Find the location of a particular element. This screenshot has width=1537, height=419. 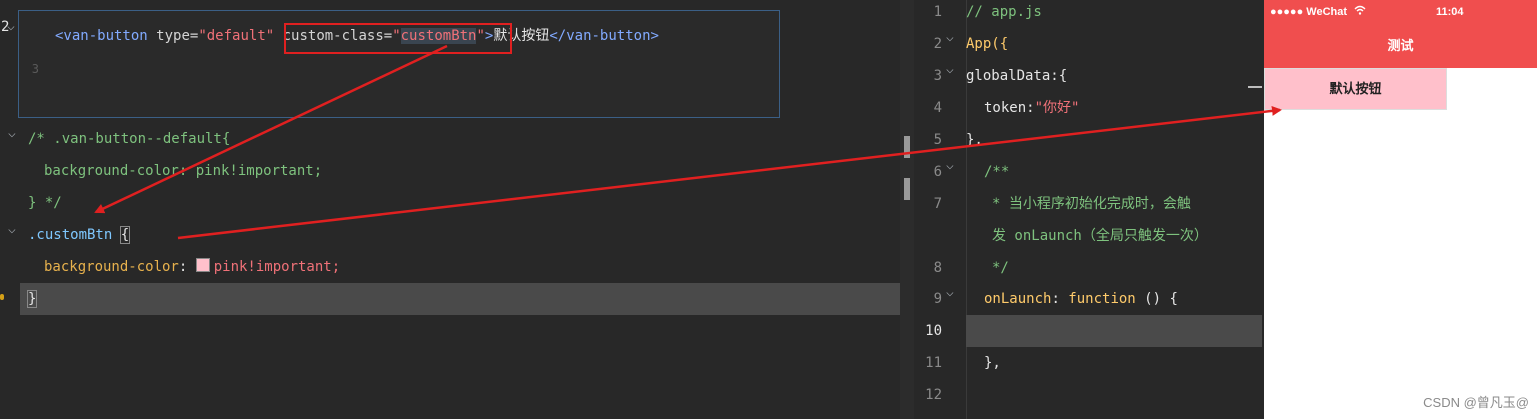

arrow-class-to-selector is located at coordinates (271, 129).